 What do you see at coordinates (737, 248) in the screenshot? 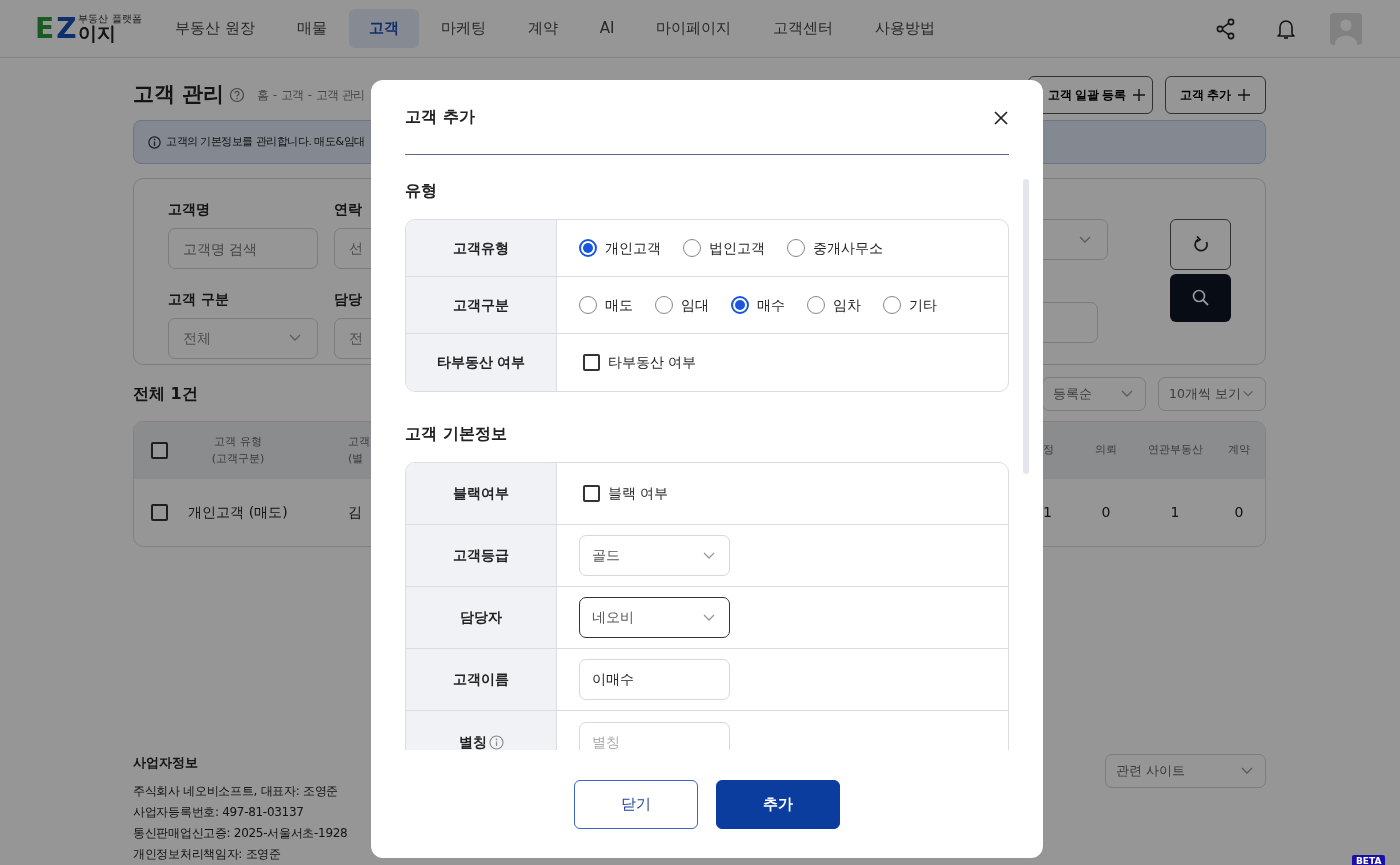
I see `radio-label: 법인고객` at bounding box center [737, 248].